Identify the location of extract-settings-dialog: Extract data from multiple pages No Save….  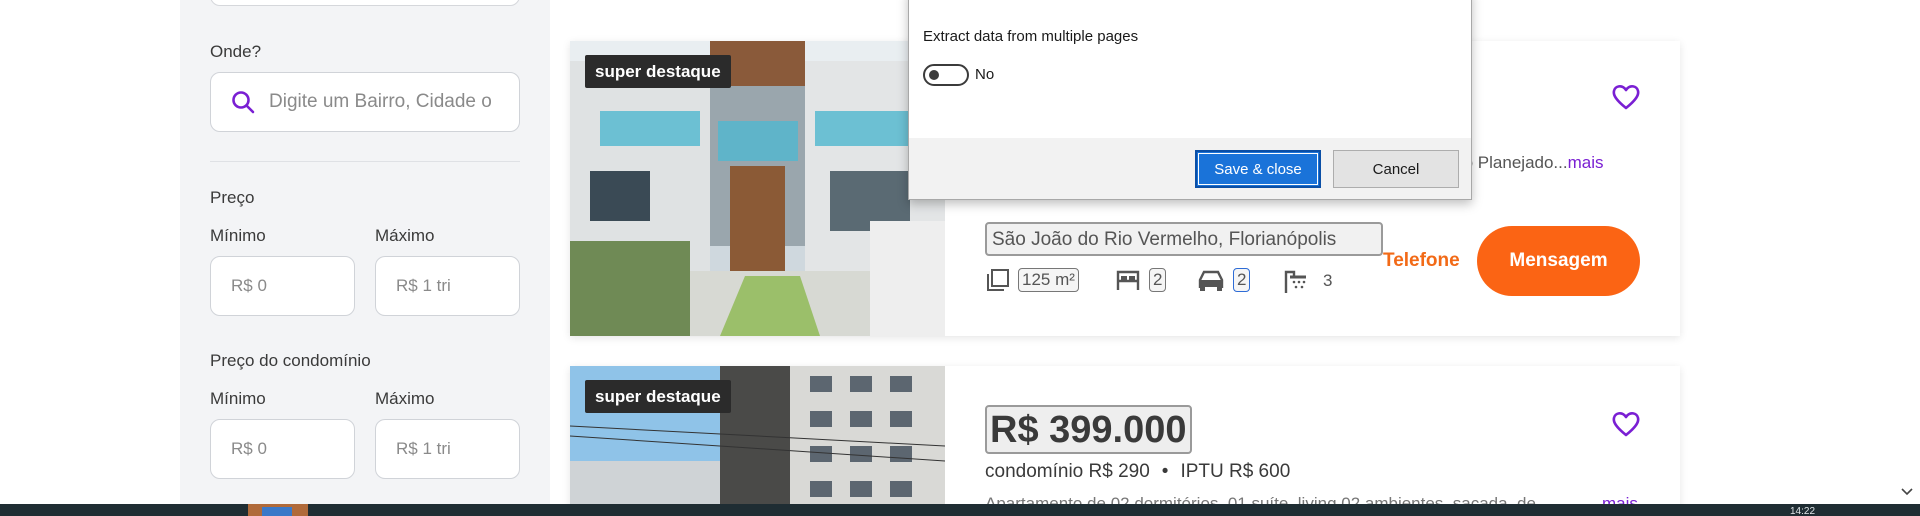
(1190, 100).